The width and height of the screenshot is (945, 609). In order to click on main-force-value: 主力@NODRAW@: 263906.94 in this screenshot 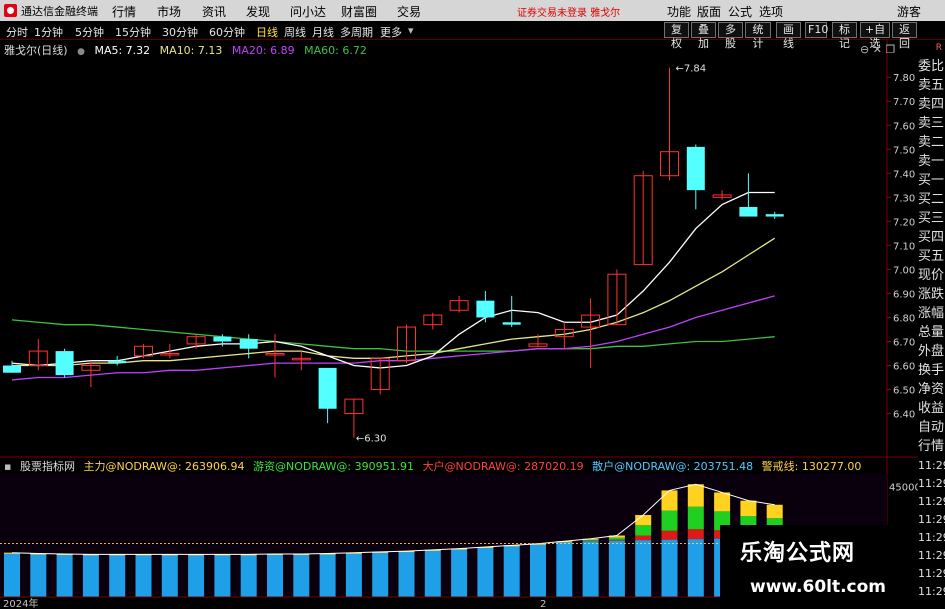, I will do `click(164, 466)`.